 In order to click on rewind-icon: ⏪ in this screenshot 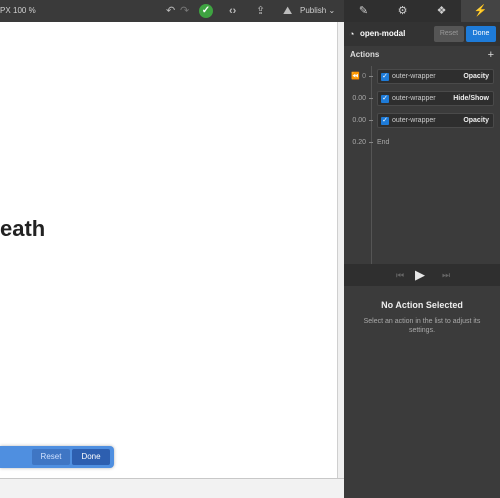, I will do `click(356, 76)`.